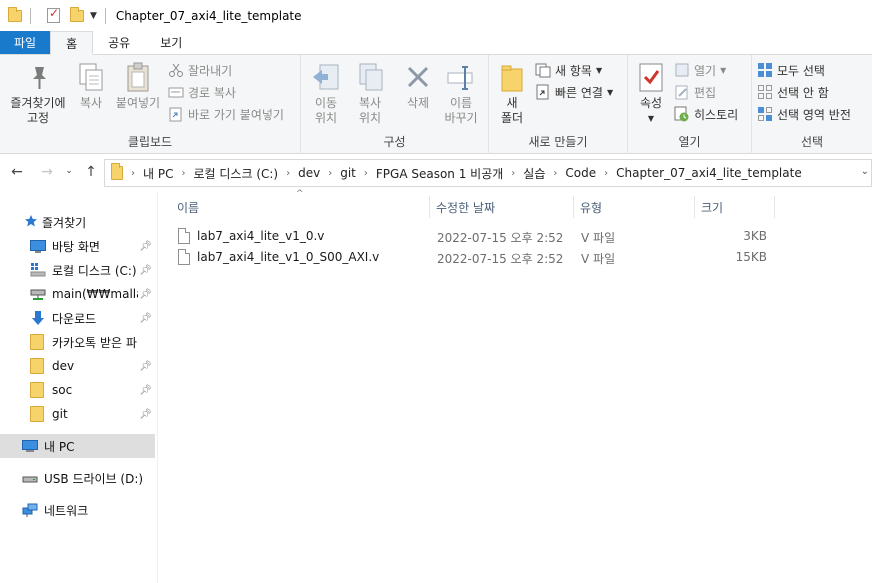 Image resolution: width=872 pixels, height=583 pixels. What do you see at coordinates (30, 446) in the screenshot?
I see `computer-icon` at bounding box center [30, 446].